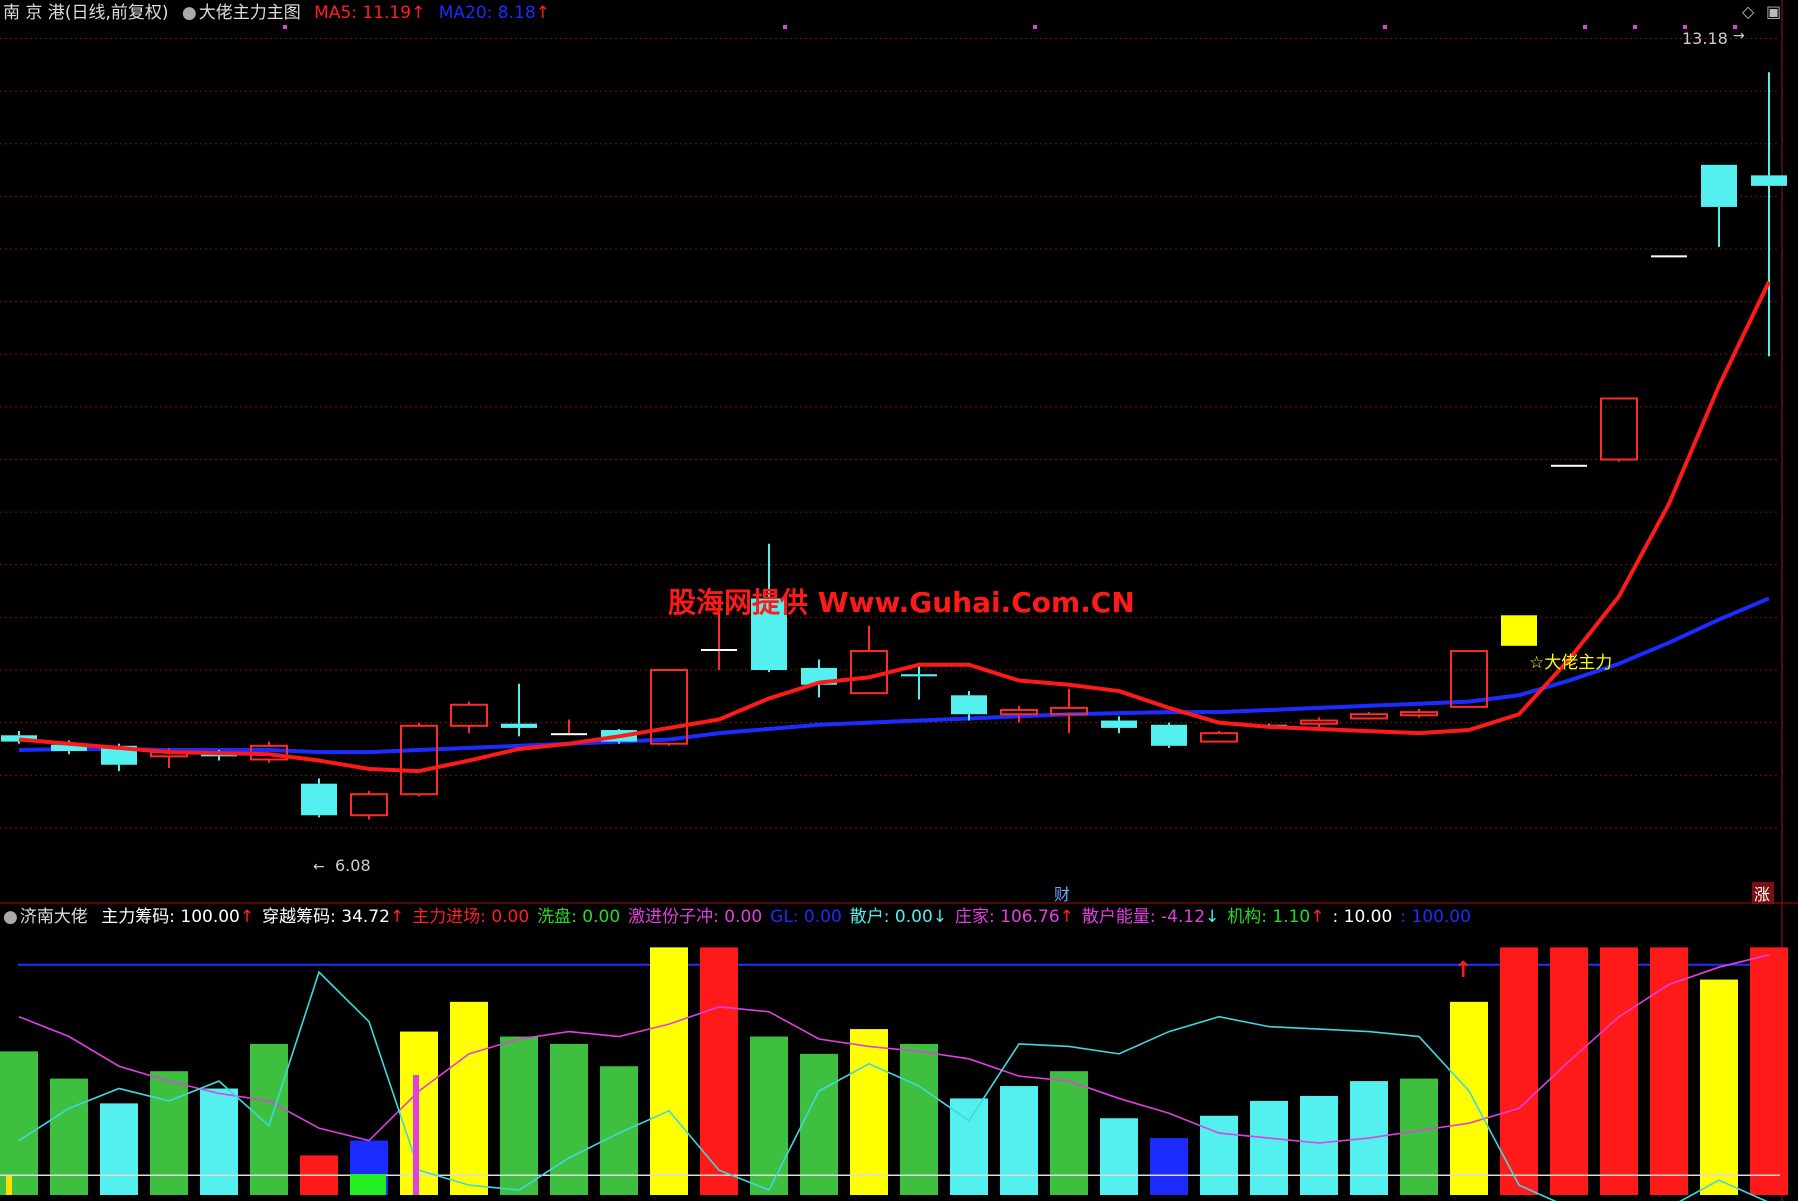 This screenshot has width=1798, height=1201. Describe the element at coordinates (1748, 11) in the screenshot. I see `diamond-icon: ◇` at that location.